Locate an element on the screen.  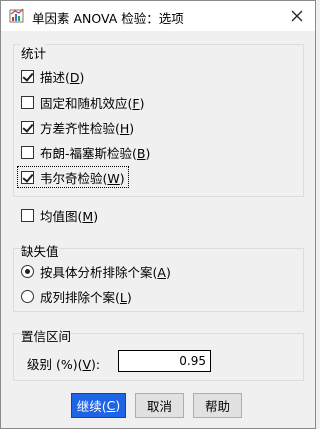
missing-values-group-title: 缺失值 is located at coordinates (40, 250).